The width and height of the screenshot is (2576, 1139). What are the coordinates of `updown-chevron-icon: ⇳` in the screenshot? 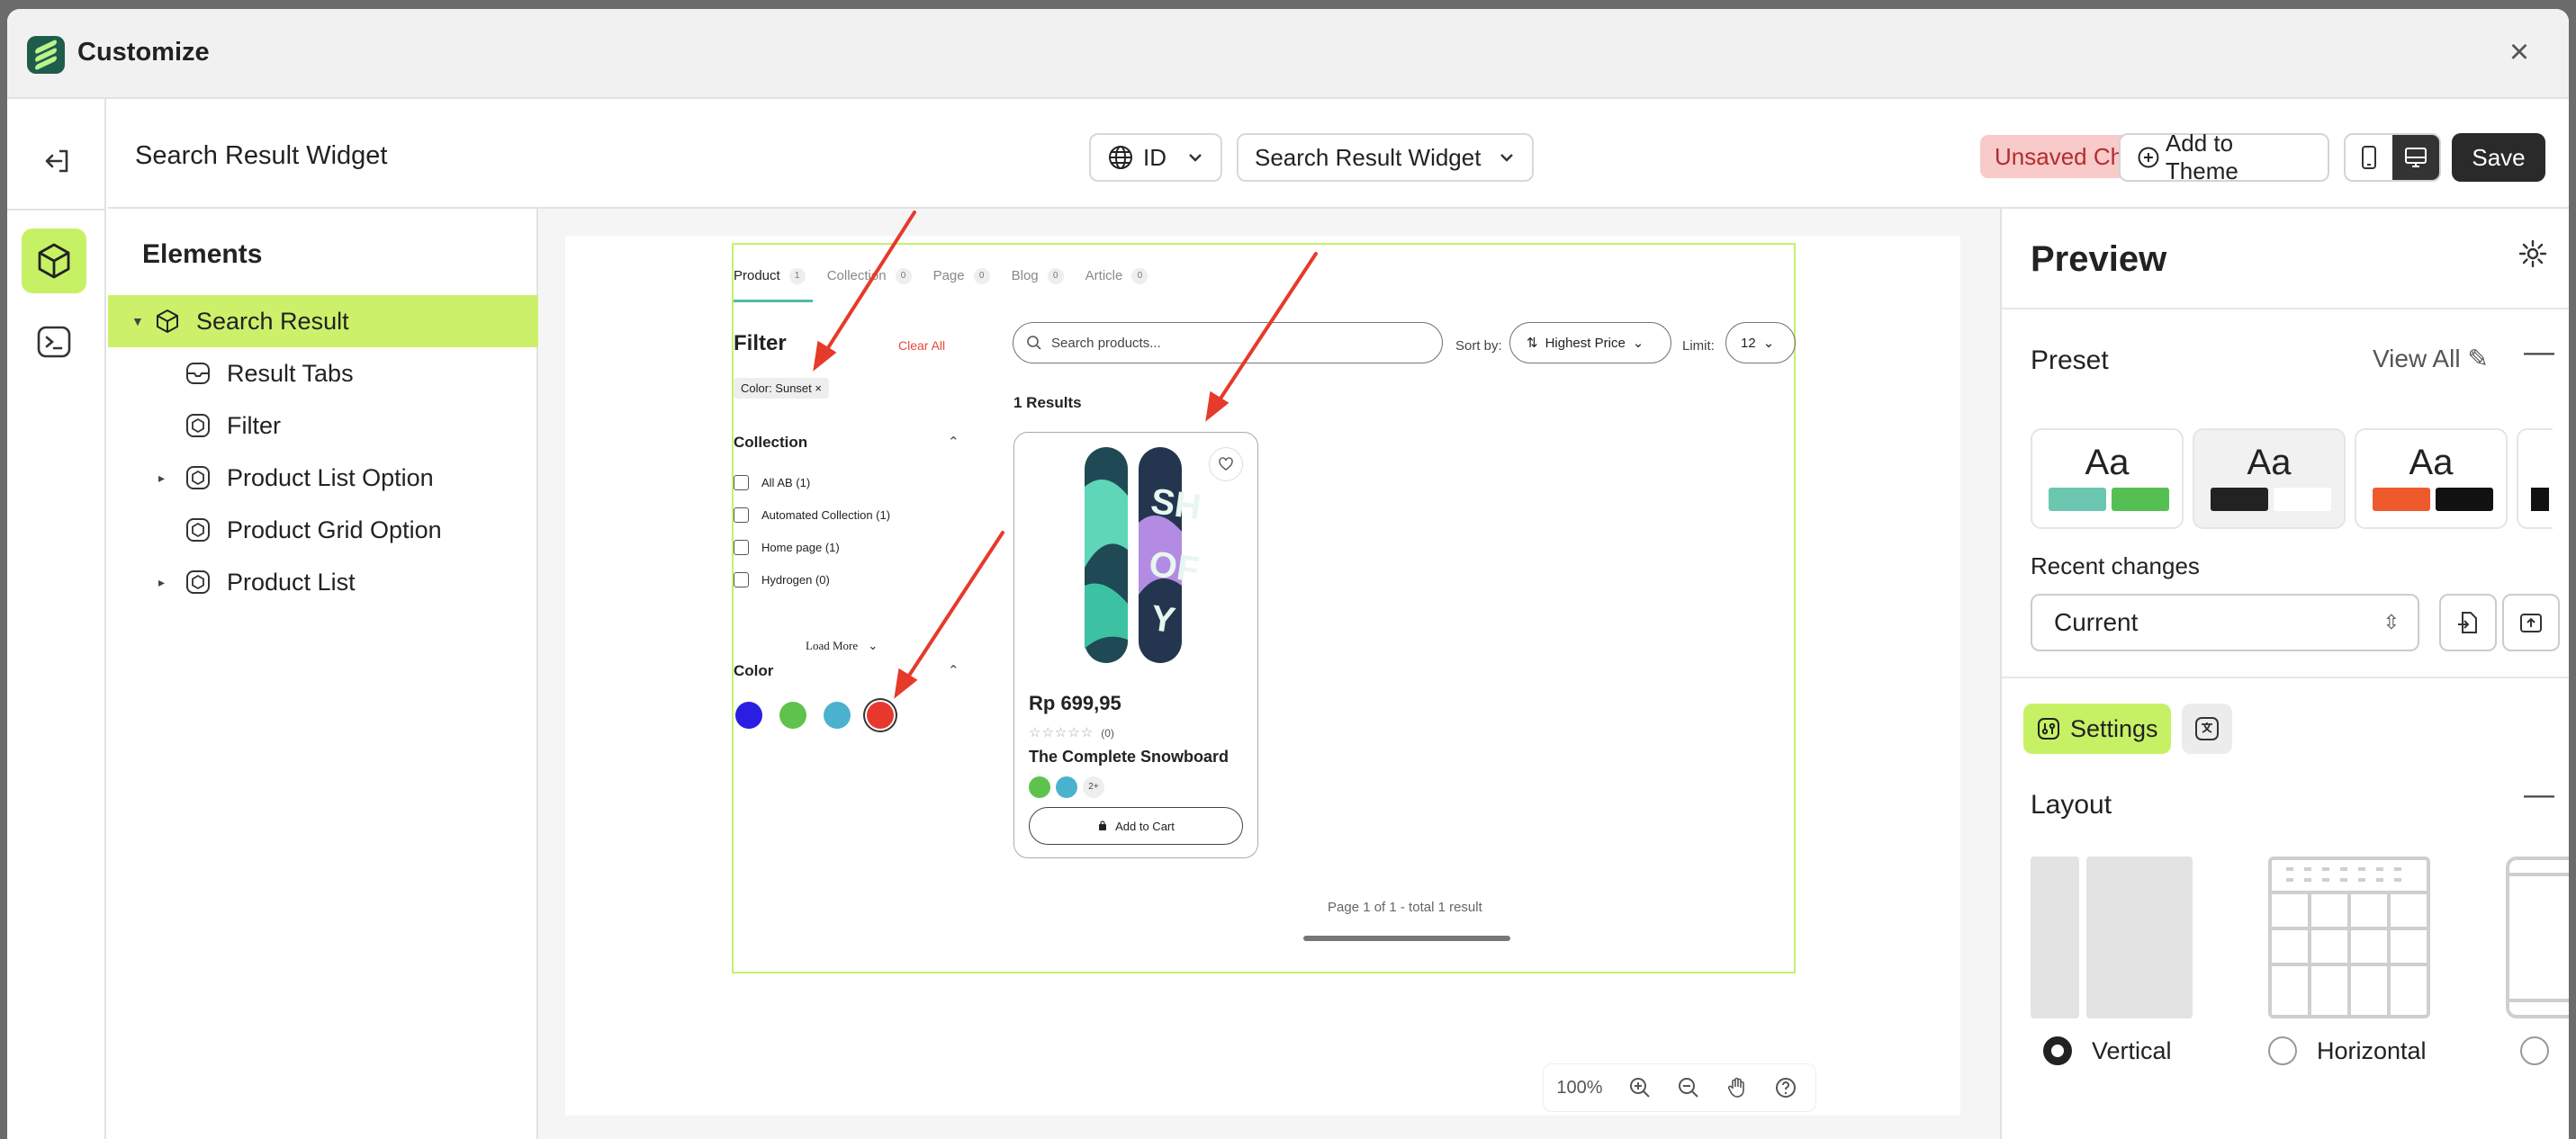 It's located at (2391, 622).